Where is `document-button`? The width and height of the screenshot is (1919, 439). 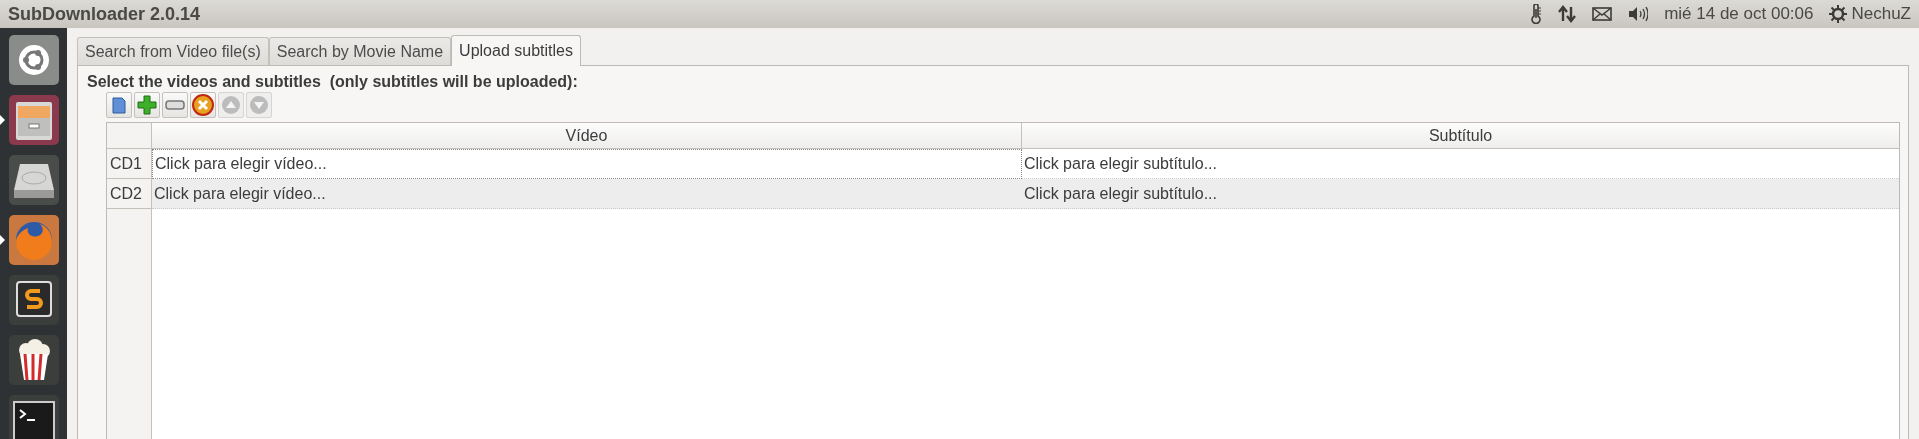 document-button is located at coordinates (119, 105).